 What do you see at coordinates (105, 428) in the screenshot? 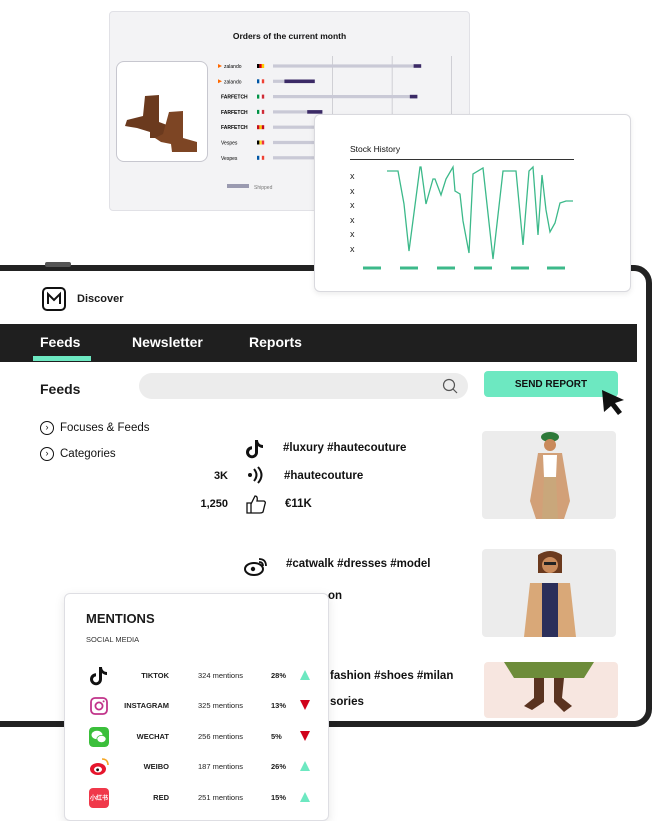
I see `sidebar-item-label: Focuses & Feeds` at bounding box center [105, 428].